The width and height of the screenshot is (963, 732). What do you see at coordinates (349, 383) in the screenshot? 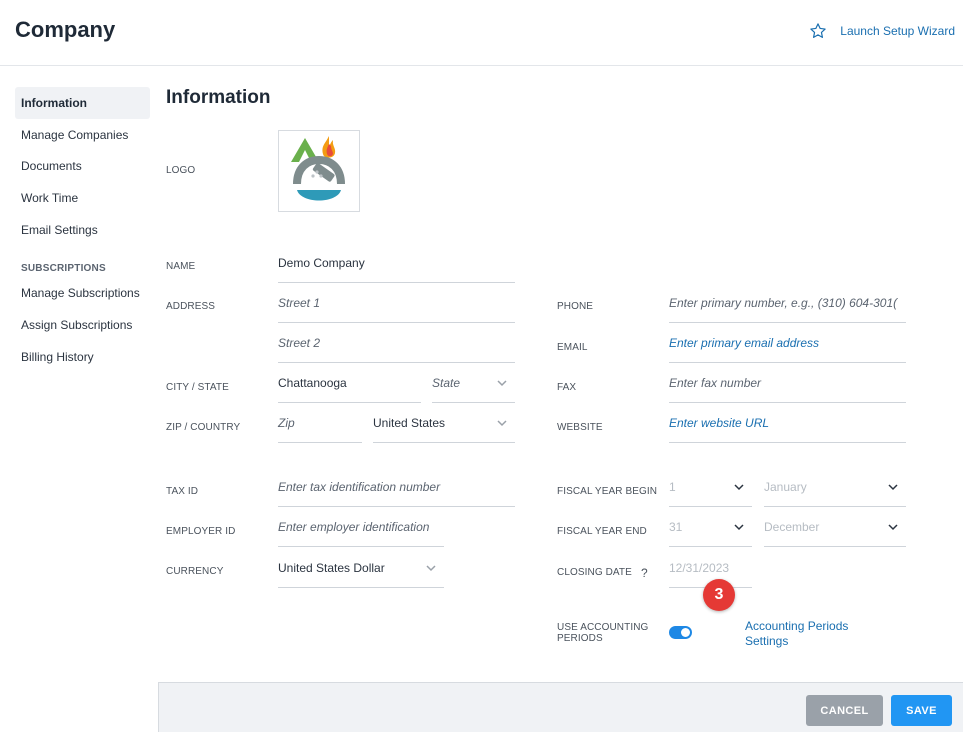
I see `city-field: Chattanooga` at bounding box center [349, 383].